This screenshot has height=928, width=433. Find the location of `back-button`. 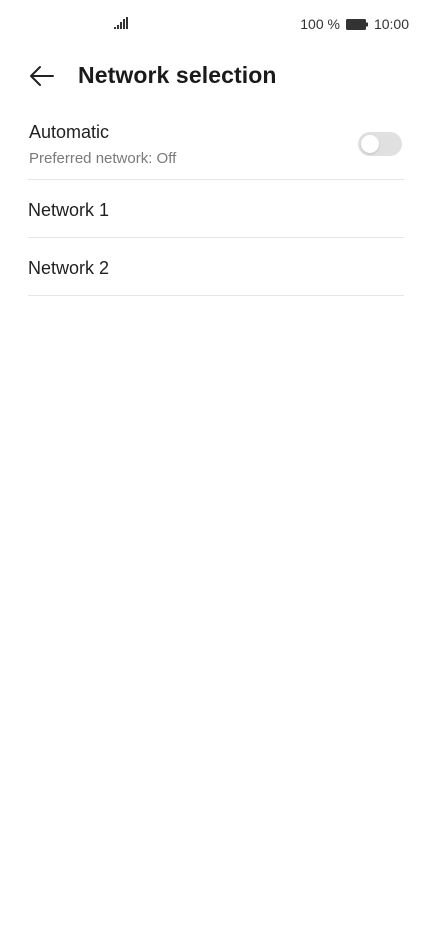

back-button is located at coordinates (42, 76).